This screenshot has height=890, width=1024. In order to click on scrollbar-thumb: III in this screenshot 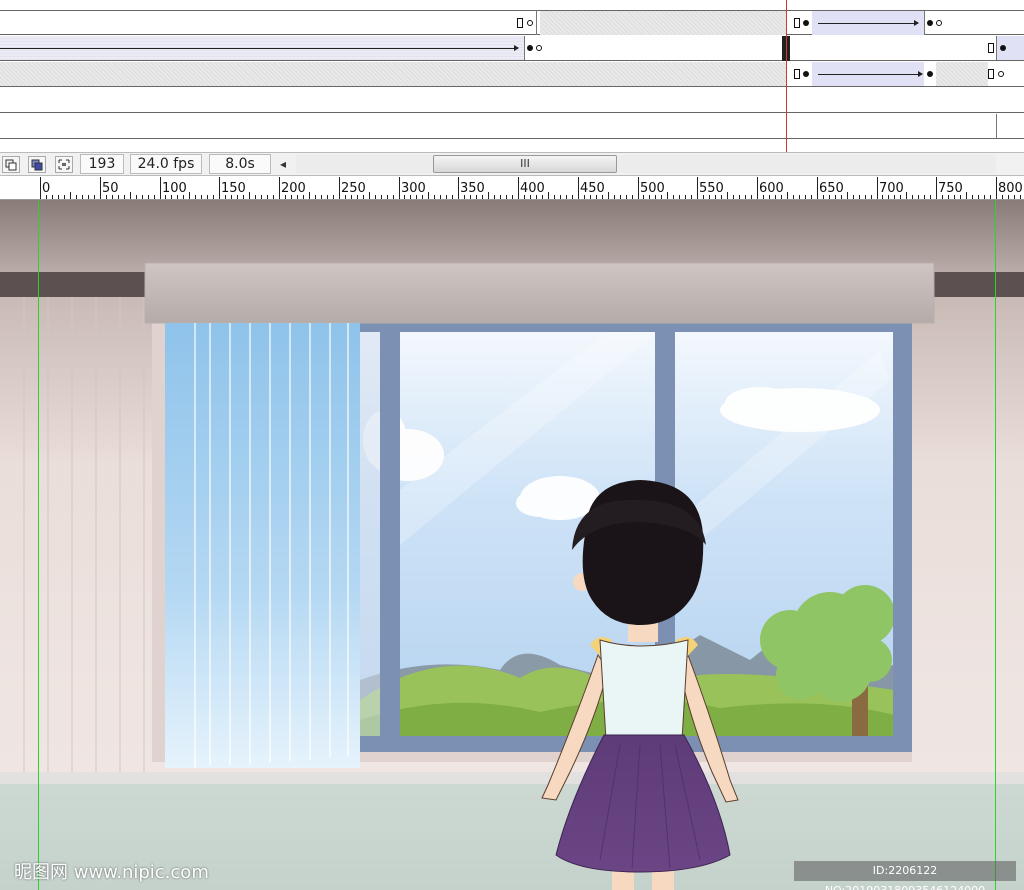, I will do `click(525, 164)`.